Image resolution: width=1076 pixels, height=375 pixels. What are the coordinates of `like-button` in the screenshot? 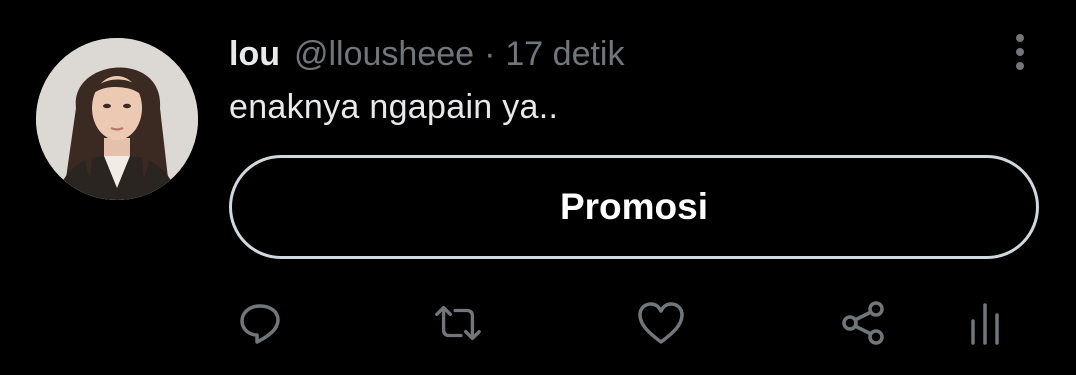 It's located at (661, 323).